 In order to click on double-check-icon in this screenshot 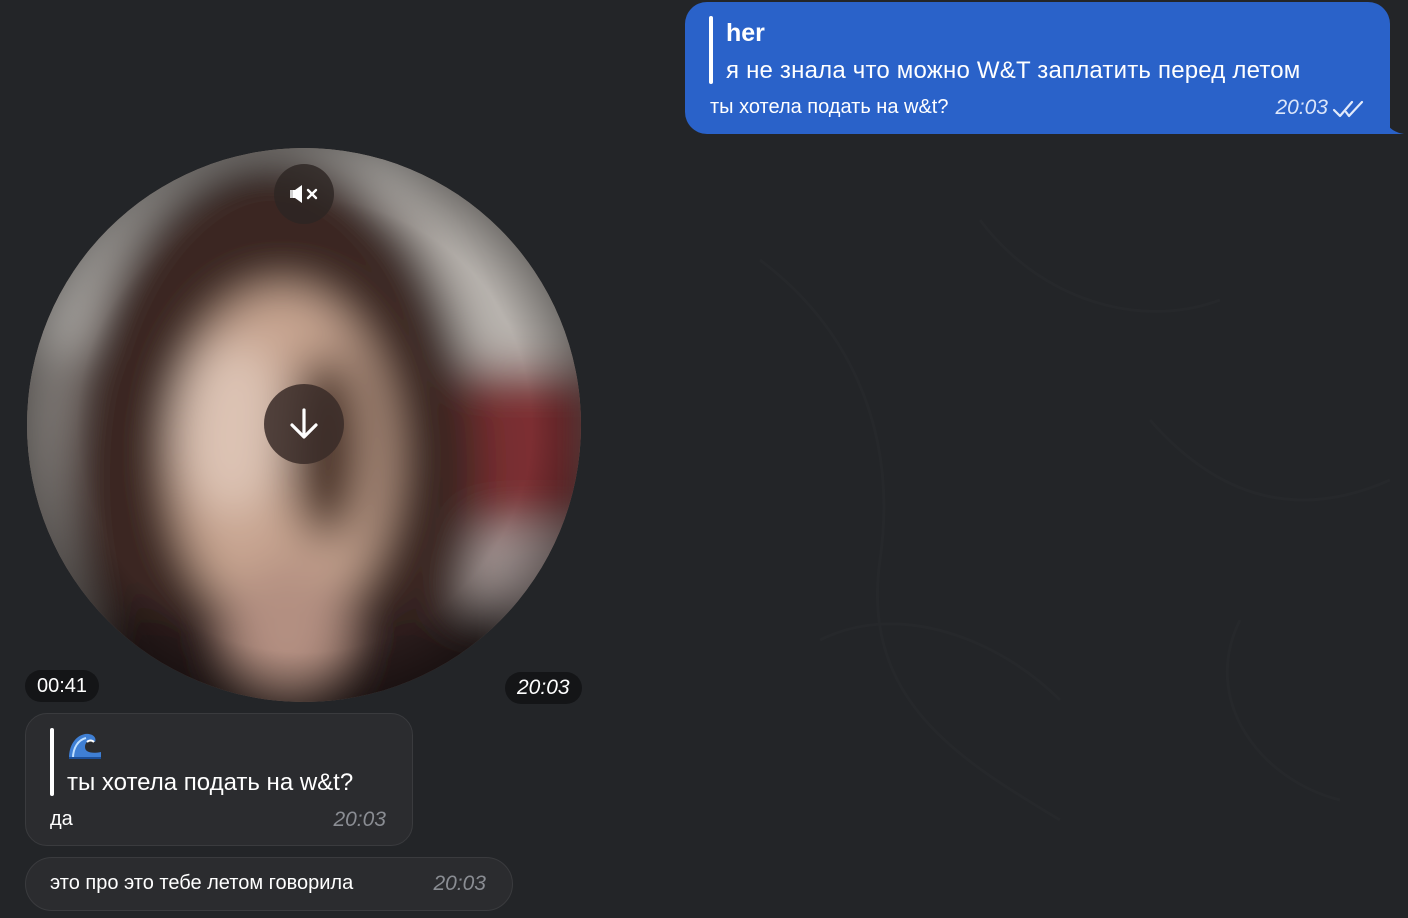, I will do `click(1348, 109)`.